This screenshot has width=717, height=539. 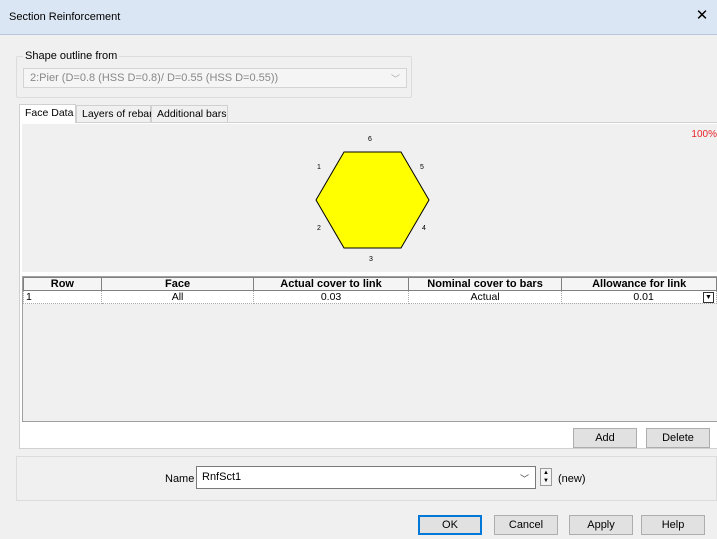 What do you see at coordinates (177, 297) in the screenshot?
I see `cell-face: All` at bounding box center [177, 297].